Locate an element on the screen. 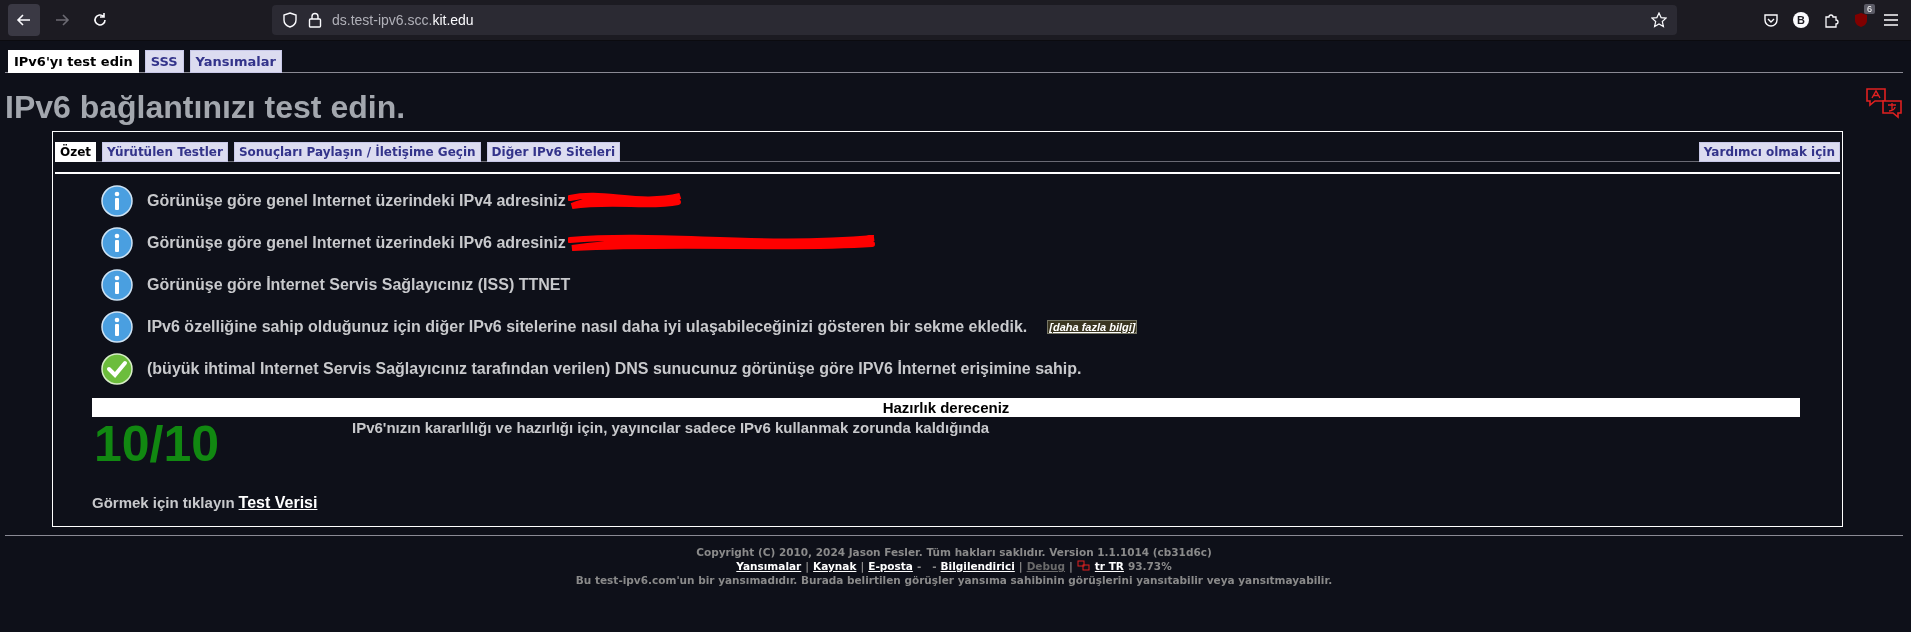 This screenshot has height=632, width=1911. result-text: Görünüşe göre genel Internet üzerindeki IPv6 adresiniz is located at coordinates (356, 243).